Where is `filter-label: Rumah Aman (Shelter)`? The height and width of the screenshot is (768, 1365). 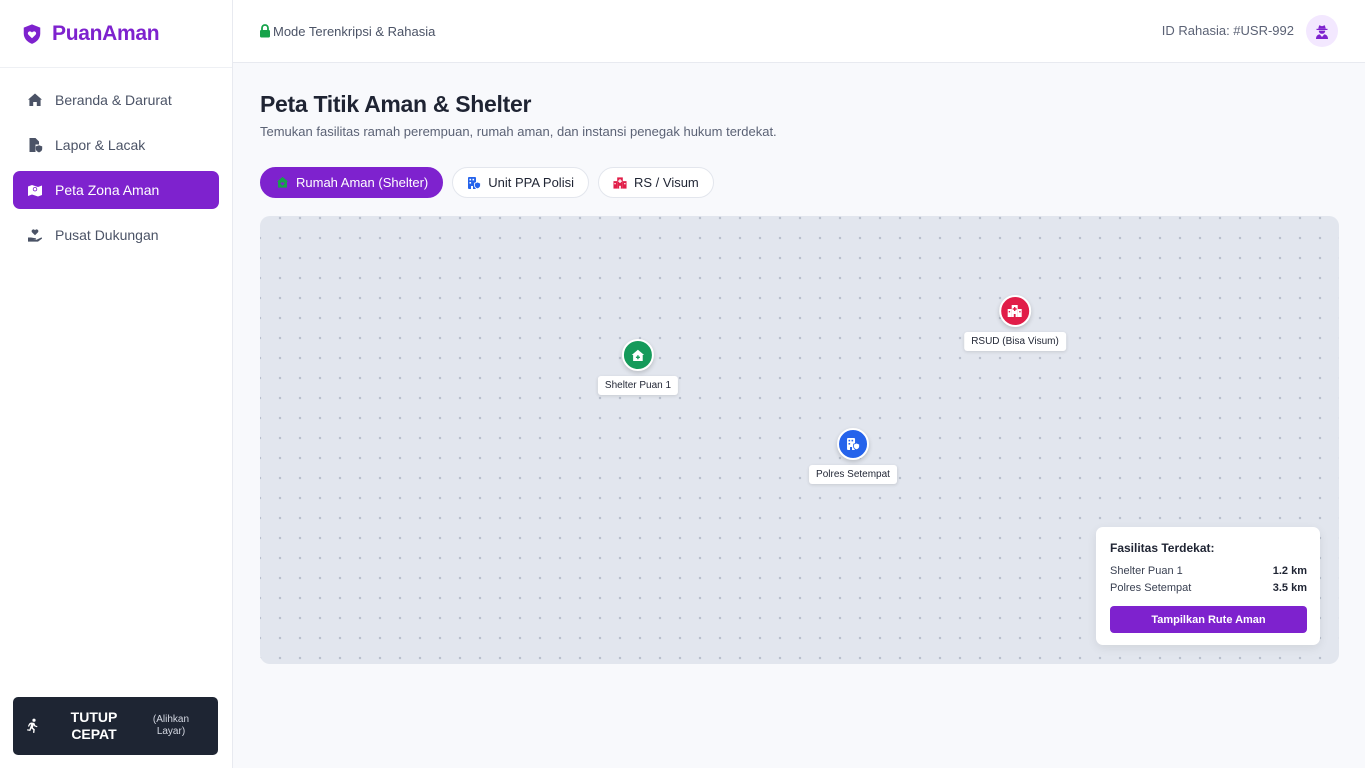
filter-label: Rumah Aman (Shelter) is located at coordinates (362, 182).